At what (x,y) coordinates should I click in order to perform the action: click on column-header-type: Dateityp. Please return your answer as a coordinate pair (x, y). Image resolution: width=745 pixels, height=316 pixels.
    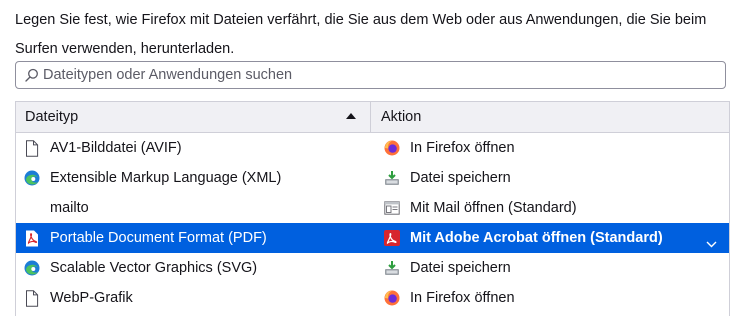
    Looking at the image, I should click on (193, 117).